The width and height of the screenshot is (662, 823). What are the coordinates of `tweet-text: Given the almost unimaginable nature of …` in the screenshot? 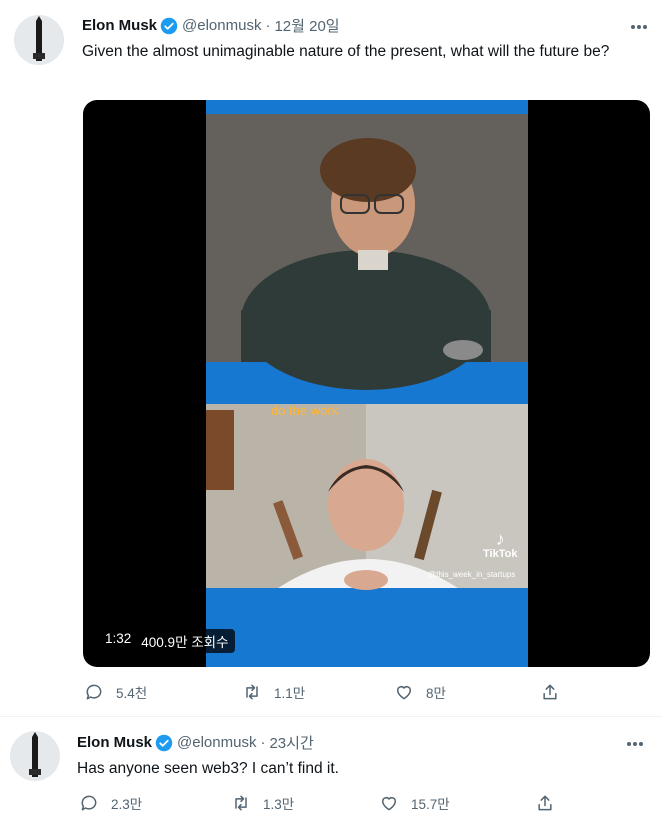 It's located at (346, 51).